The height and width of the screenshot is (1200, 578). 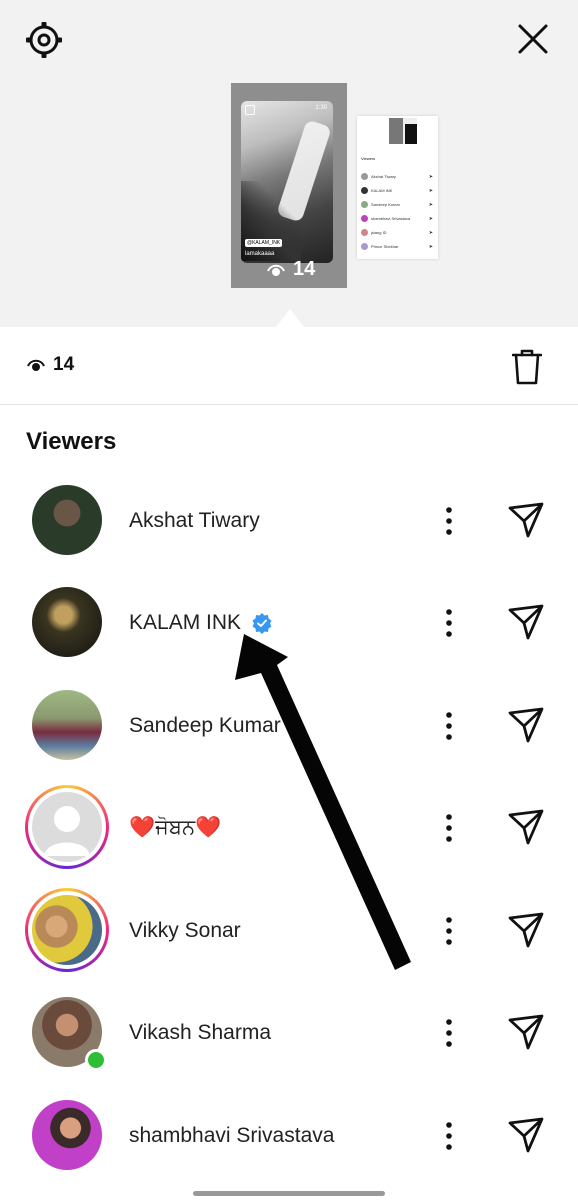 I want to click on viewer-name: shambhavi Srivastava, so click(x=231, y=1136).